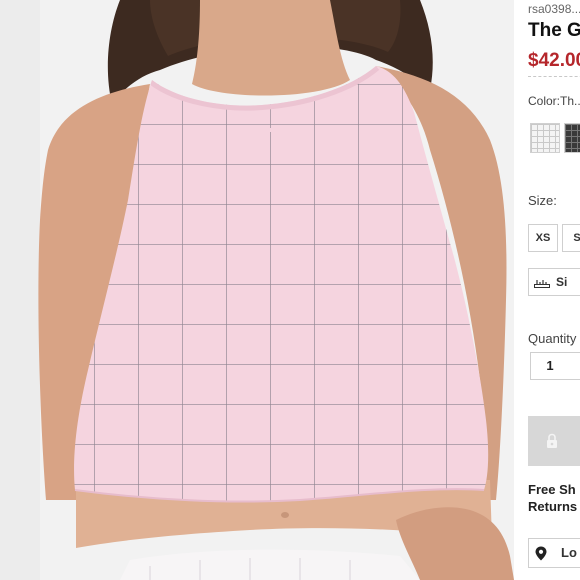 The image size is (580, 580). I want to click on quantity-label: Quantity, so click(552, 338).